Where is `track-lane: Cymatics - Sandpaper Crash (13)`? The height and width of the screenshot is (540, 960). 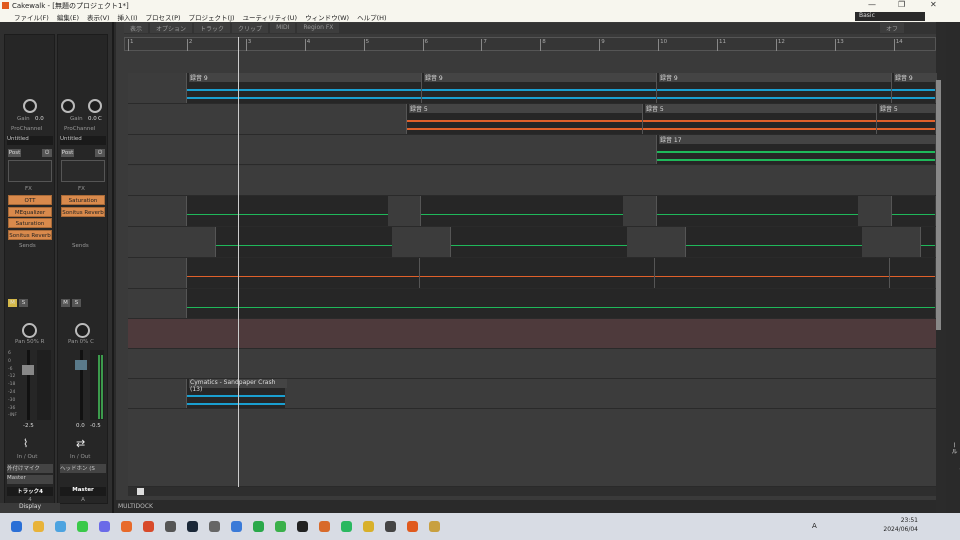 track-lane: Cymatics - Sandpaper Crash (13) is located at coordinates (532, 394).